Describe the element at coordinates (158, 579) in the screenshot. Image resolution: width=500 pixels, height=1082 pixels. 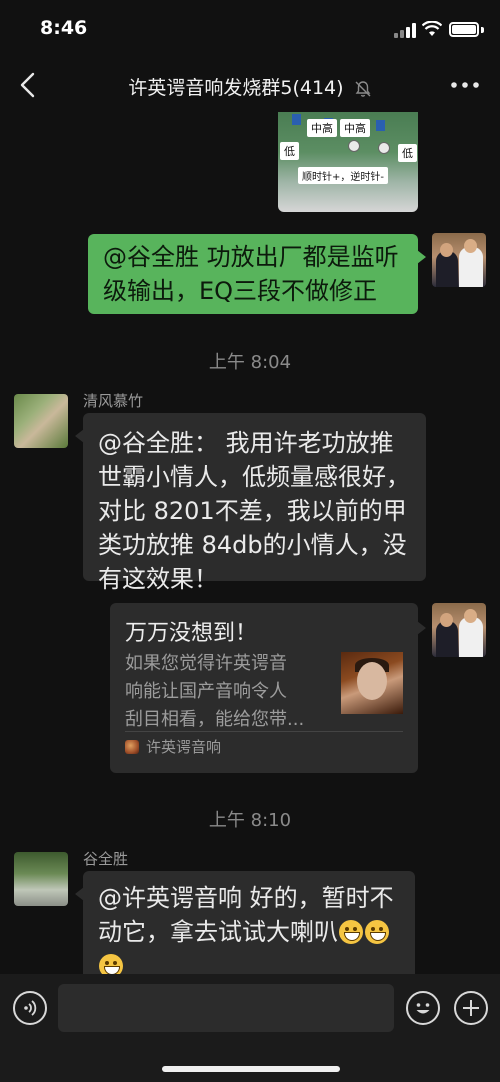
I see `message-line: 有这效果！` at that location.